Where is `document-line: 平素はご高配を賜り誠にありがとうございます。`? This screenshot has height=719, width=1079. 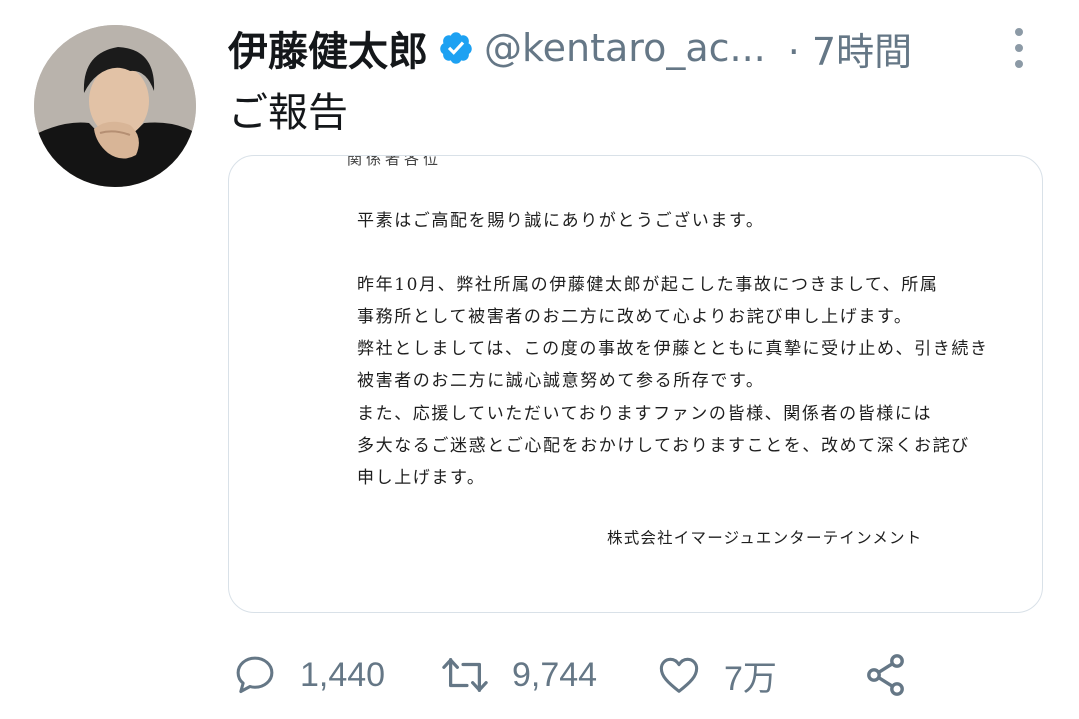 document-line: 平素はご高配を賜り誠にありがとうございます。 is located at coordinates (561, 221).